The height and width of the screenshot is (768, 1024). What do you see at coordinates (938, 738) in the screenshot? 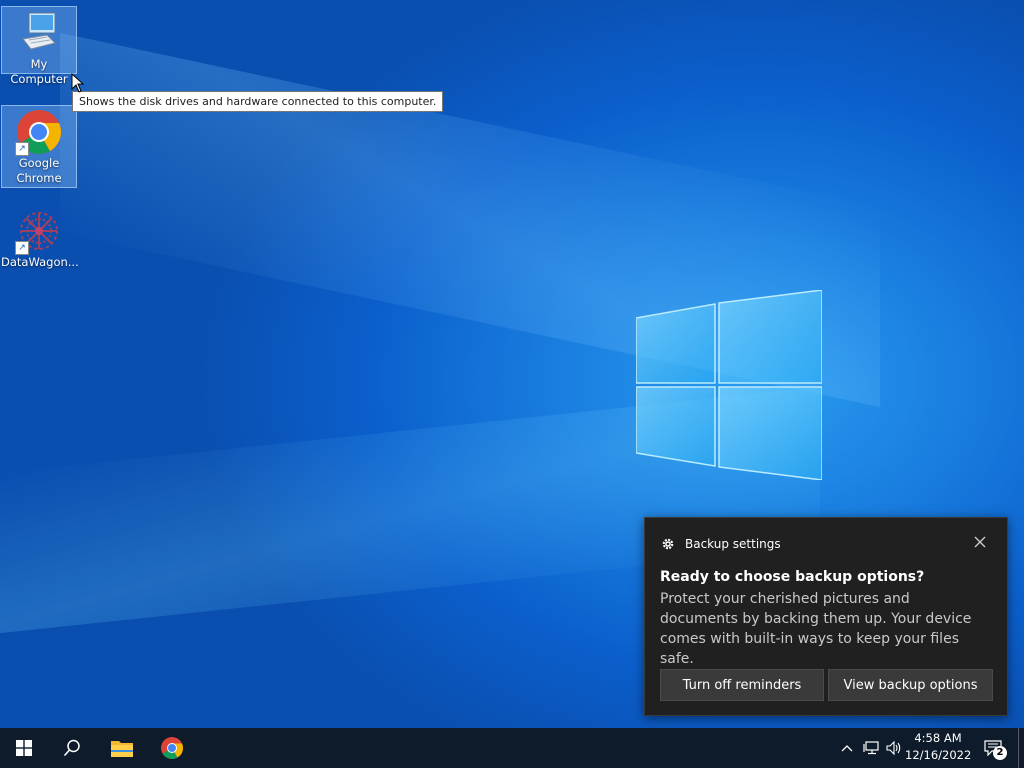
I see `clock-time: 4:58 AM` at bounding box center [938, 738].